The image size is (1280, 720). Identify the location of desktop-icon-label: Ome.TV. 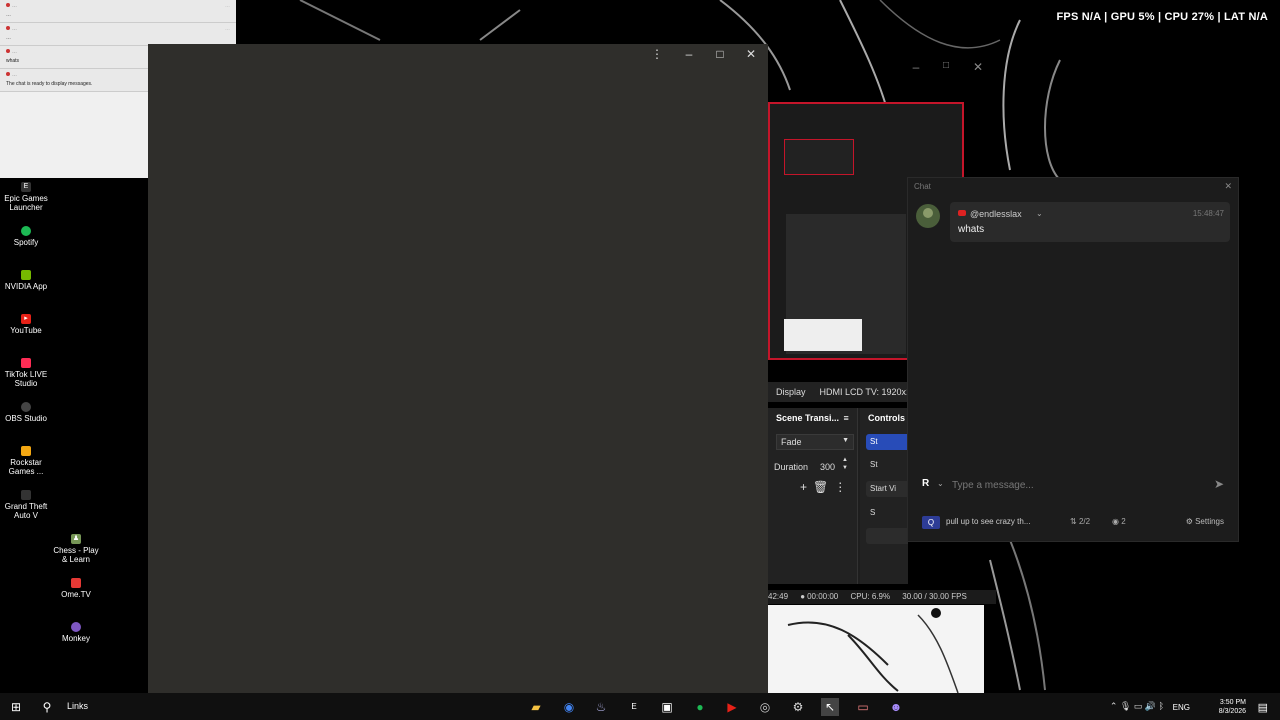
(76, 594).